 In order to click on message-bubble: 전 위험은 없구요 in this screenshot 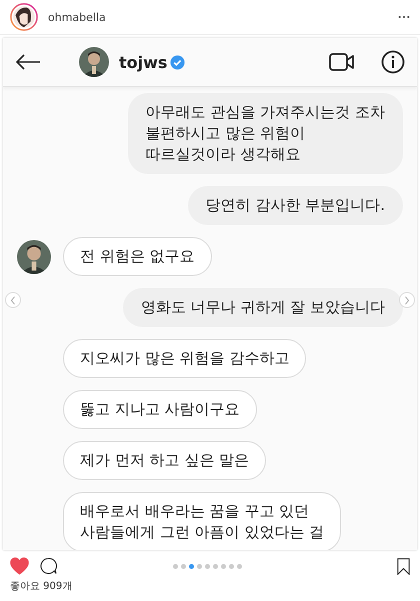, I will do `click(137, 256)`.